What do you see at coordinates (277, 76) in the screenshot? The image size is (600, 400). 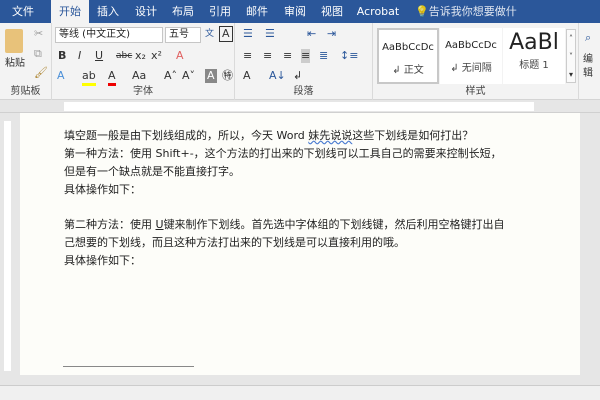 I see `sort-icon: A↓` at bounding box center [277, 76].